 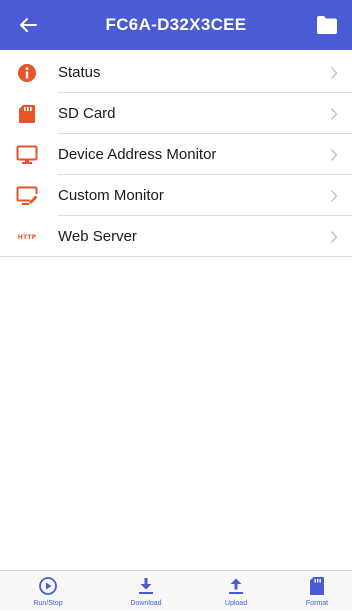 What do you see at coordinates (27, 155) in the screenshot?
I see `monitor-icon` at bounding box center [27, 155].